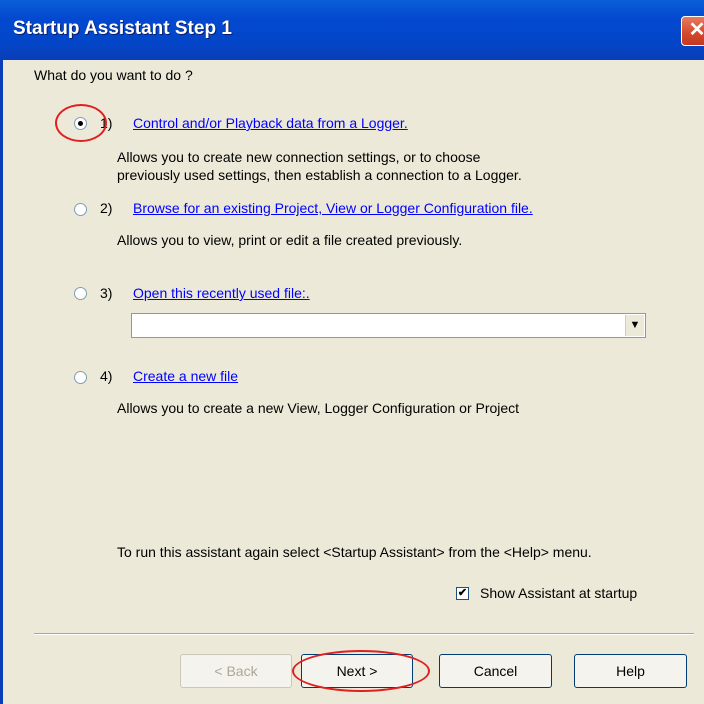 This screenshot has height=704, width=704. I want to click on option-3-link: Open this recently used file:., so click(221, 293).